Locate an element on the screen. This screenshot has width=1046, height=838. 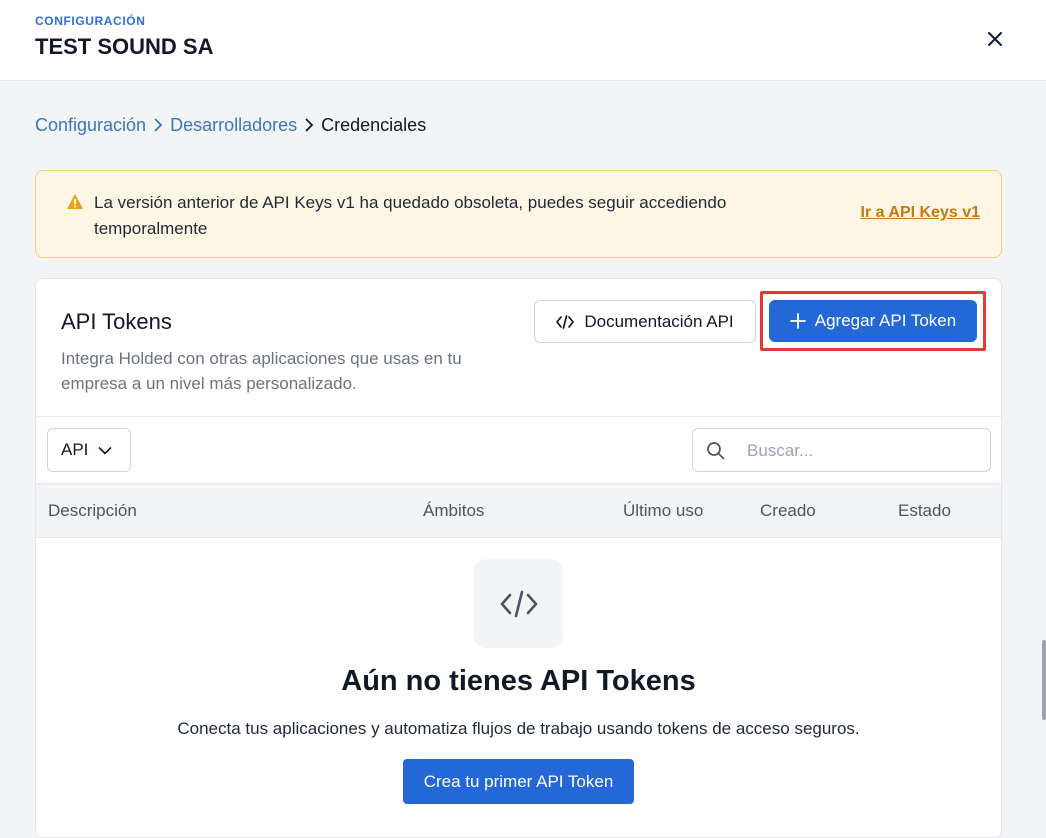
add-token-highlight: Agregar API Token is located at coordinates (873, 321).